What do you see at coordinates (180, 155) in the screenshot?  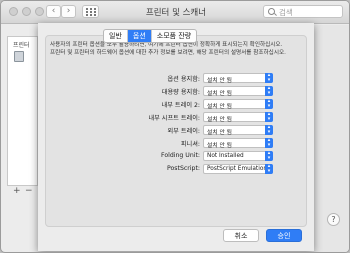 I see `option-label: Folding Unit:` at bounding box center [180, 155].